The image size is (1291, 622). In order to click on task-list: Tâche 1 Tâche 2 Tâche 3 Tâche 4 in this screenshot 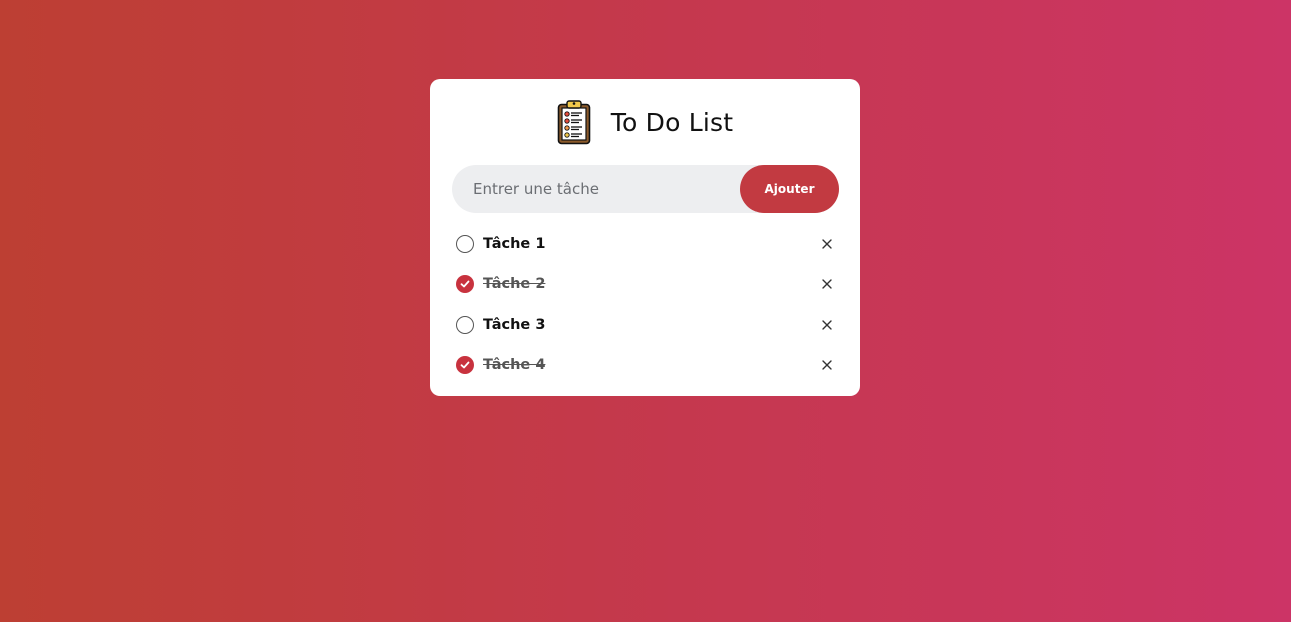, I will do `click(647, 304)`.